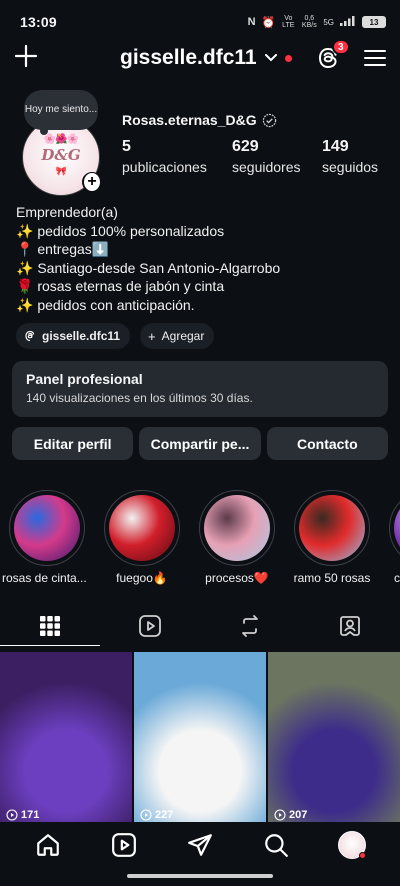  I want to click on reposts-icon, so click(250, 626).